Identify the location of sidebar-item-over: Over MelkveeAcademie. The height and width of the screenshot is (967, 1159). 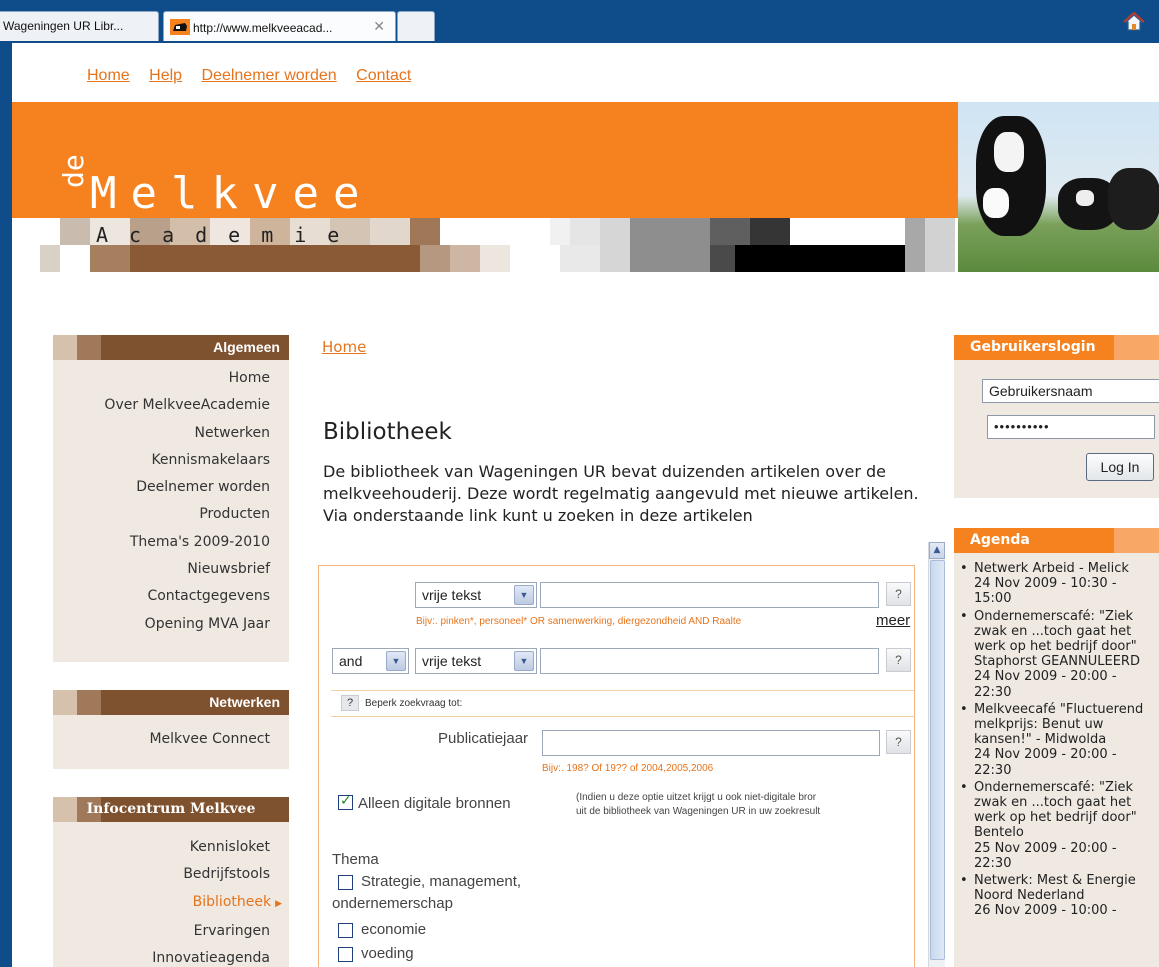
(161, 405).